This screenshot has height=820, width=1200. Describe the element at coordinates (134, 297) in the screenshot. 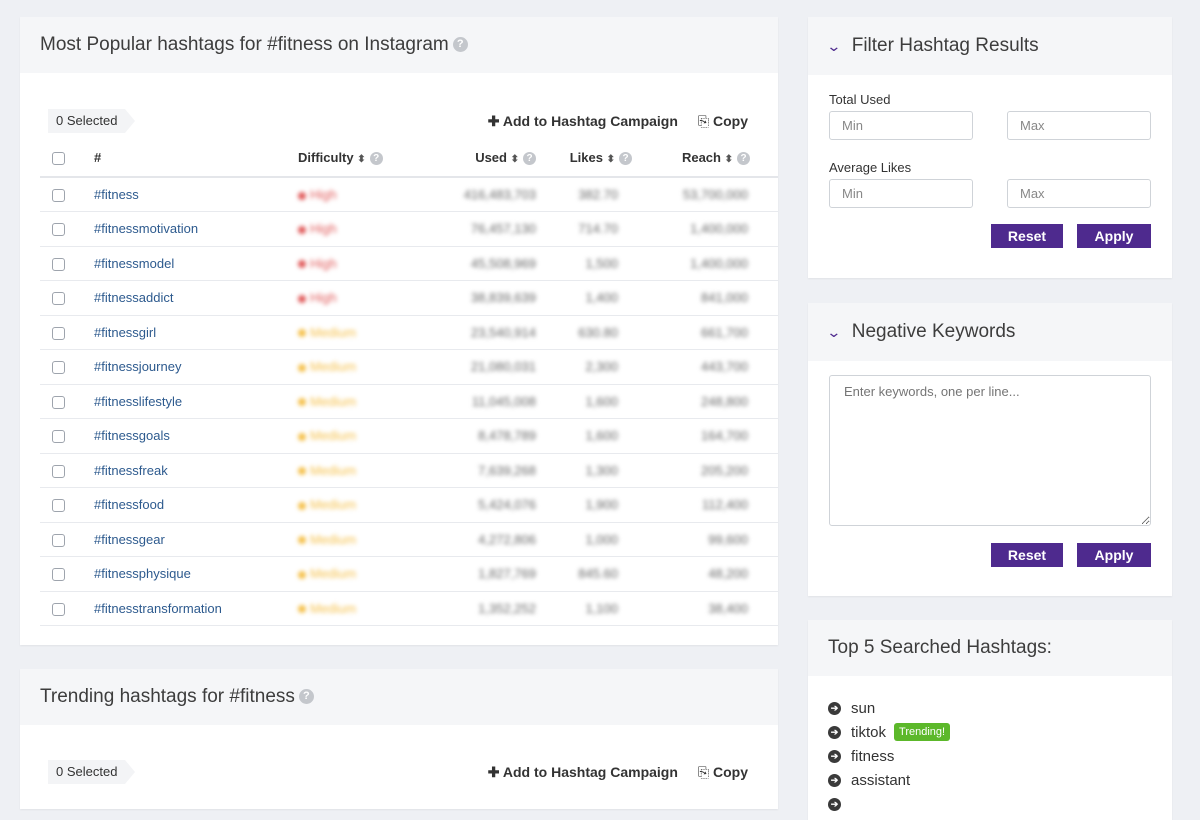

I see `hashtag-link: #fitnessaddict` at that location.